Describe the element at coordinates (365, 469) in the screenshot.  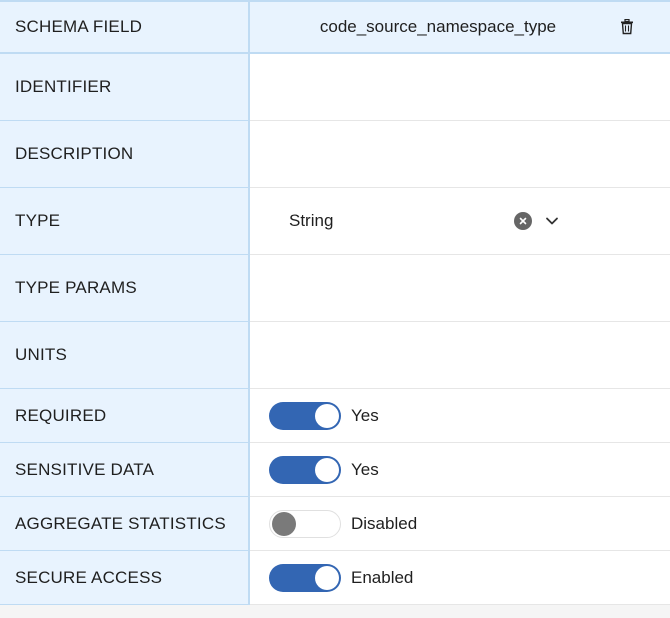
I see `sensitive-data-toggle-text: Yes` at that location.